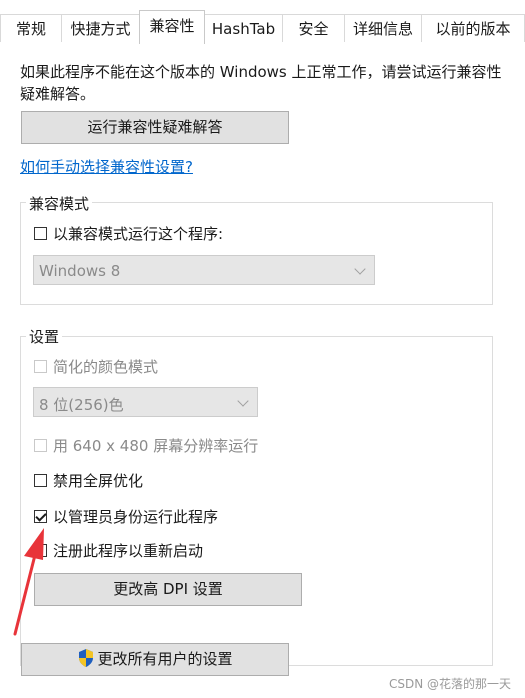 Image resolution: width=525 pixels, height=698 pixels. What do you see at coordinates (40, 445) in the screenshot?
I see `resolution-checkbox` at bounding box center [40, 445].